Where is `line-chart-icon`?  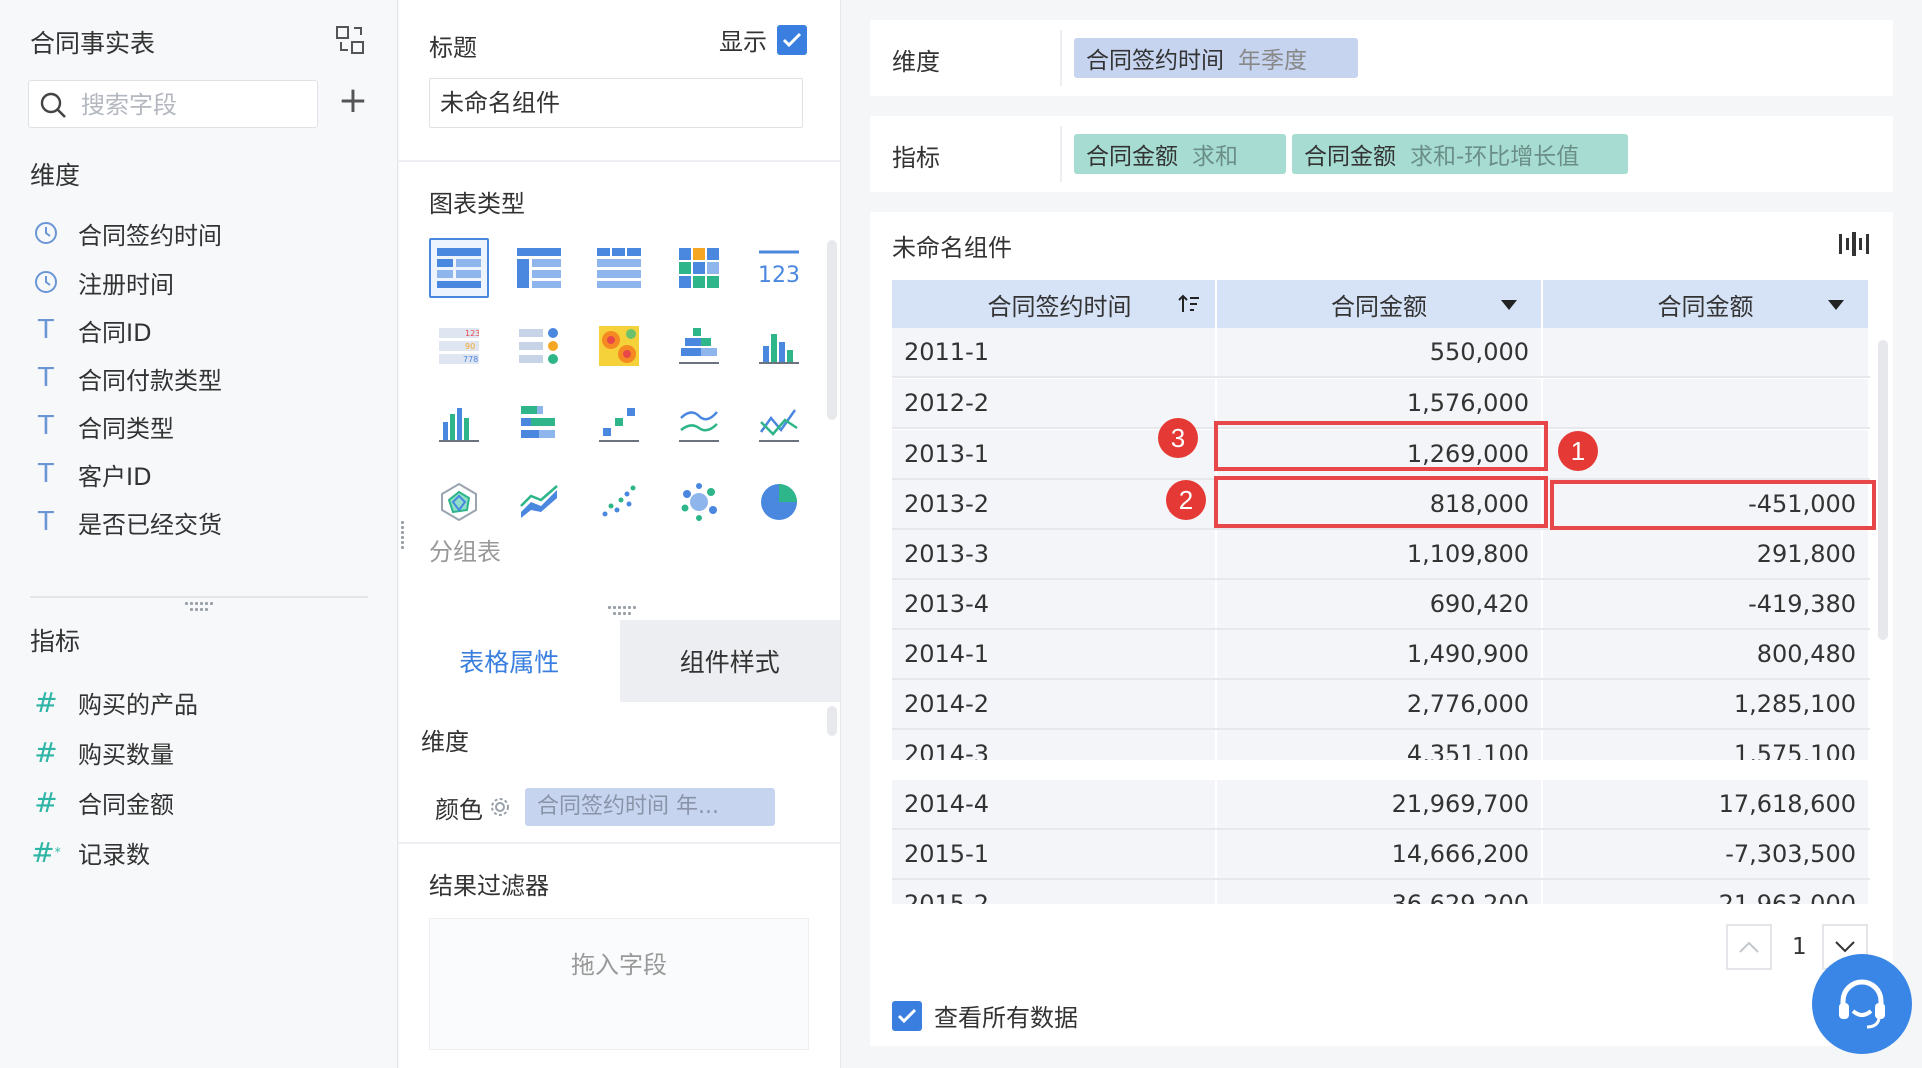 line-chart-icon is located at coordinates (779, 425).